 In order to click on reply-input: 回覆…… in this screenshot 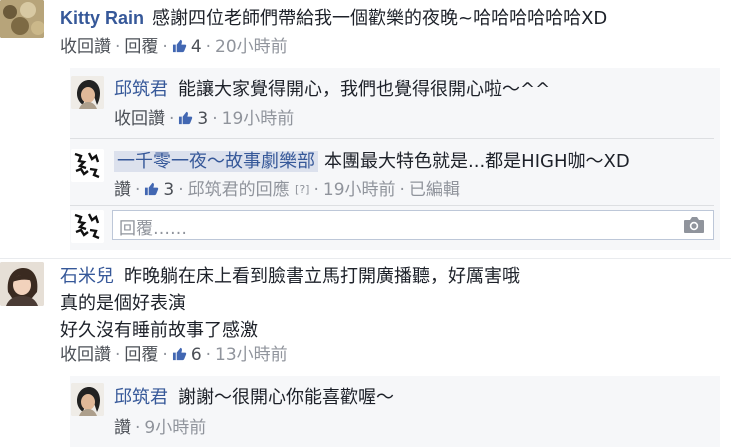, I will do `click(413, 225)`.